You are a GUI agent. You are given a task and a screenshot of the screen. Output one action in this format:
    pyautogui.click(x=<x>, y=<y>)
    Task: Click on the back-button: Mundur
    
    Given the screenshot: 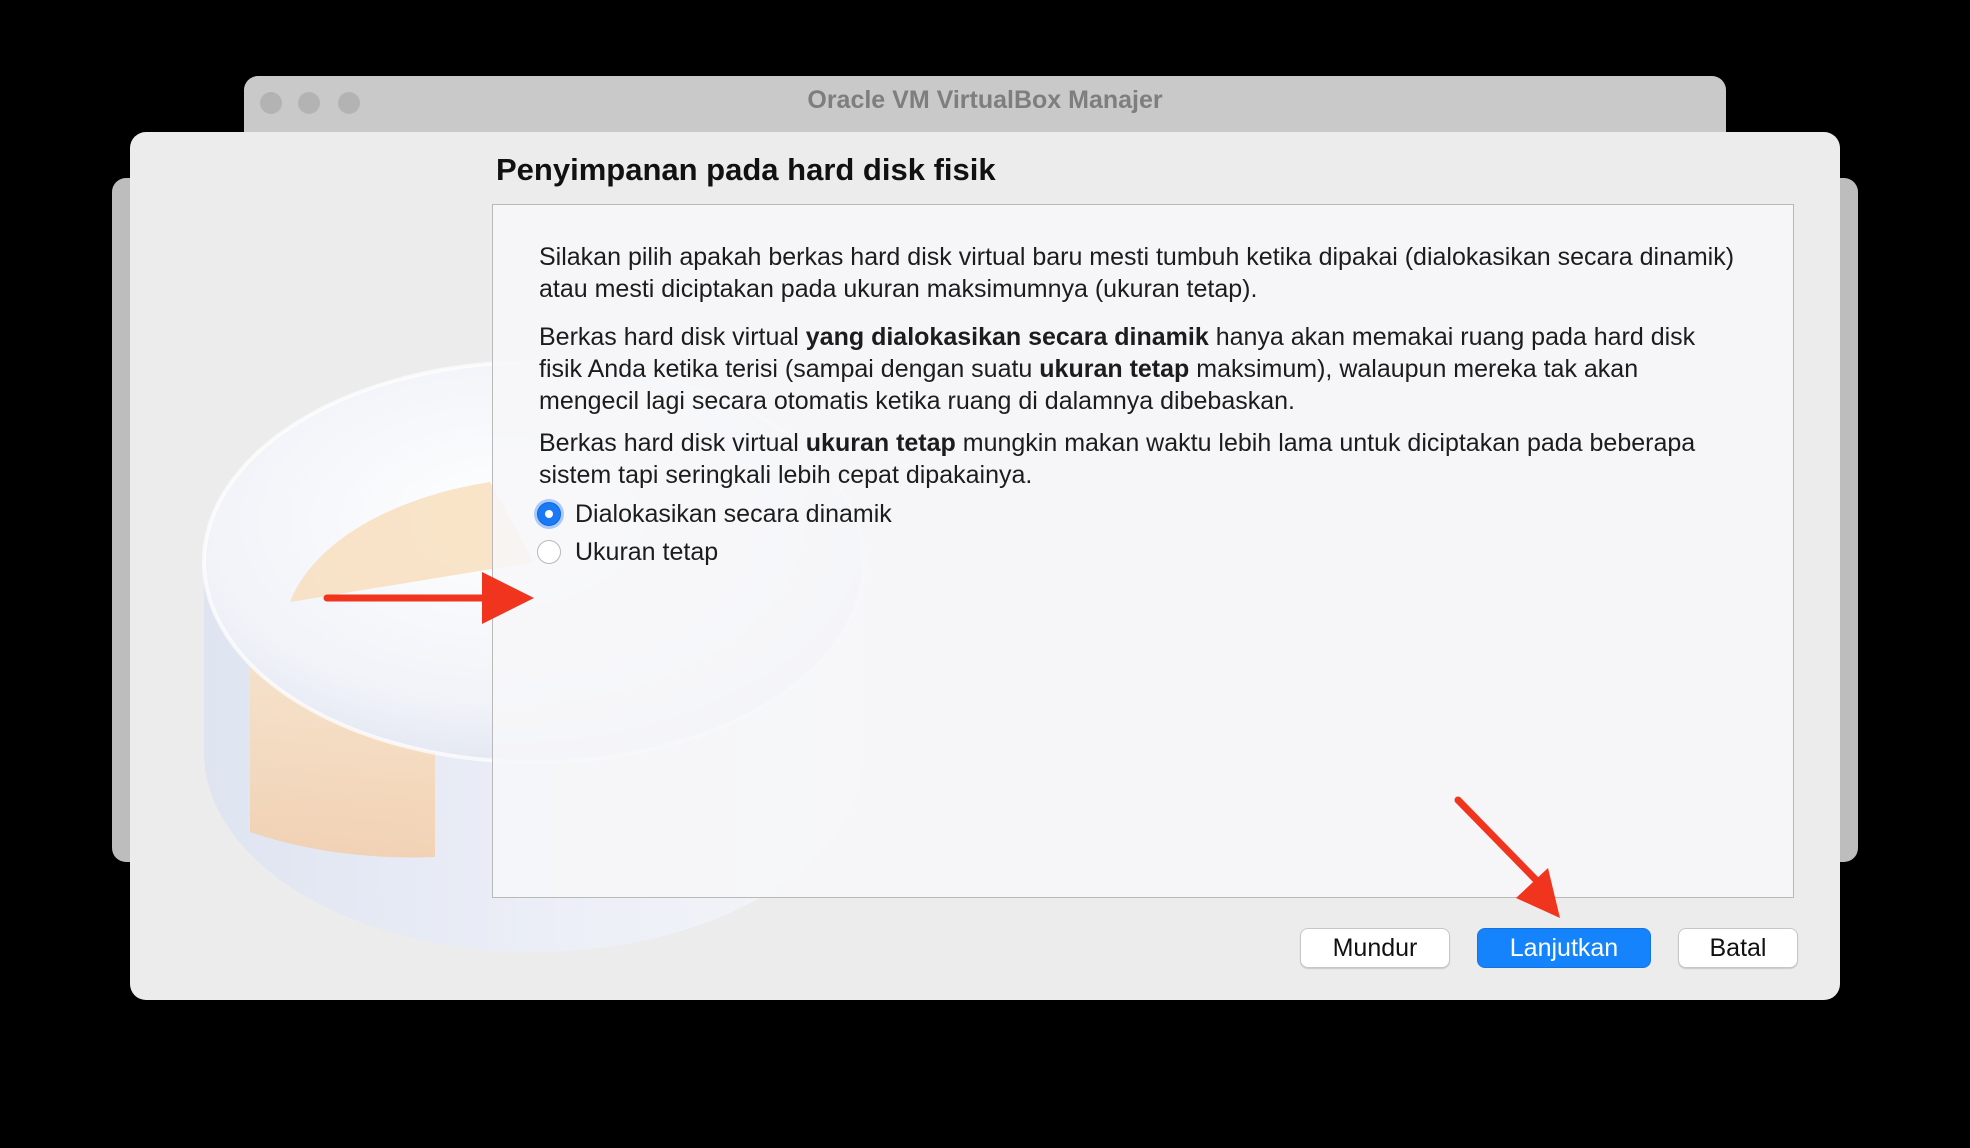 What is the action you would take?
    pyautogui.click(x=1375, y=948)
    